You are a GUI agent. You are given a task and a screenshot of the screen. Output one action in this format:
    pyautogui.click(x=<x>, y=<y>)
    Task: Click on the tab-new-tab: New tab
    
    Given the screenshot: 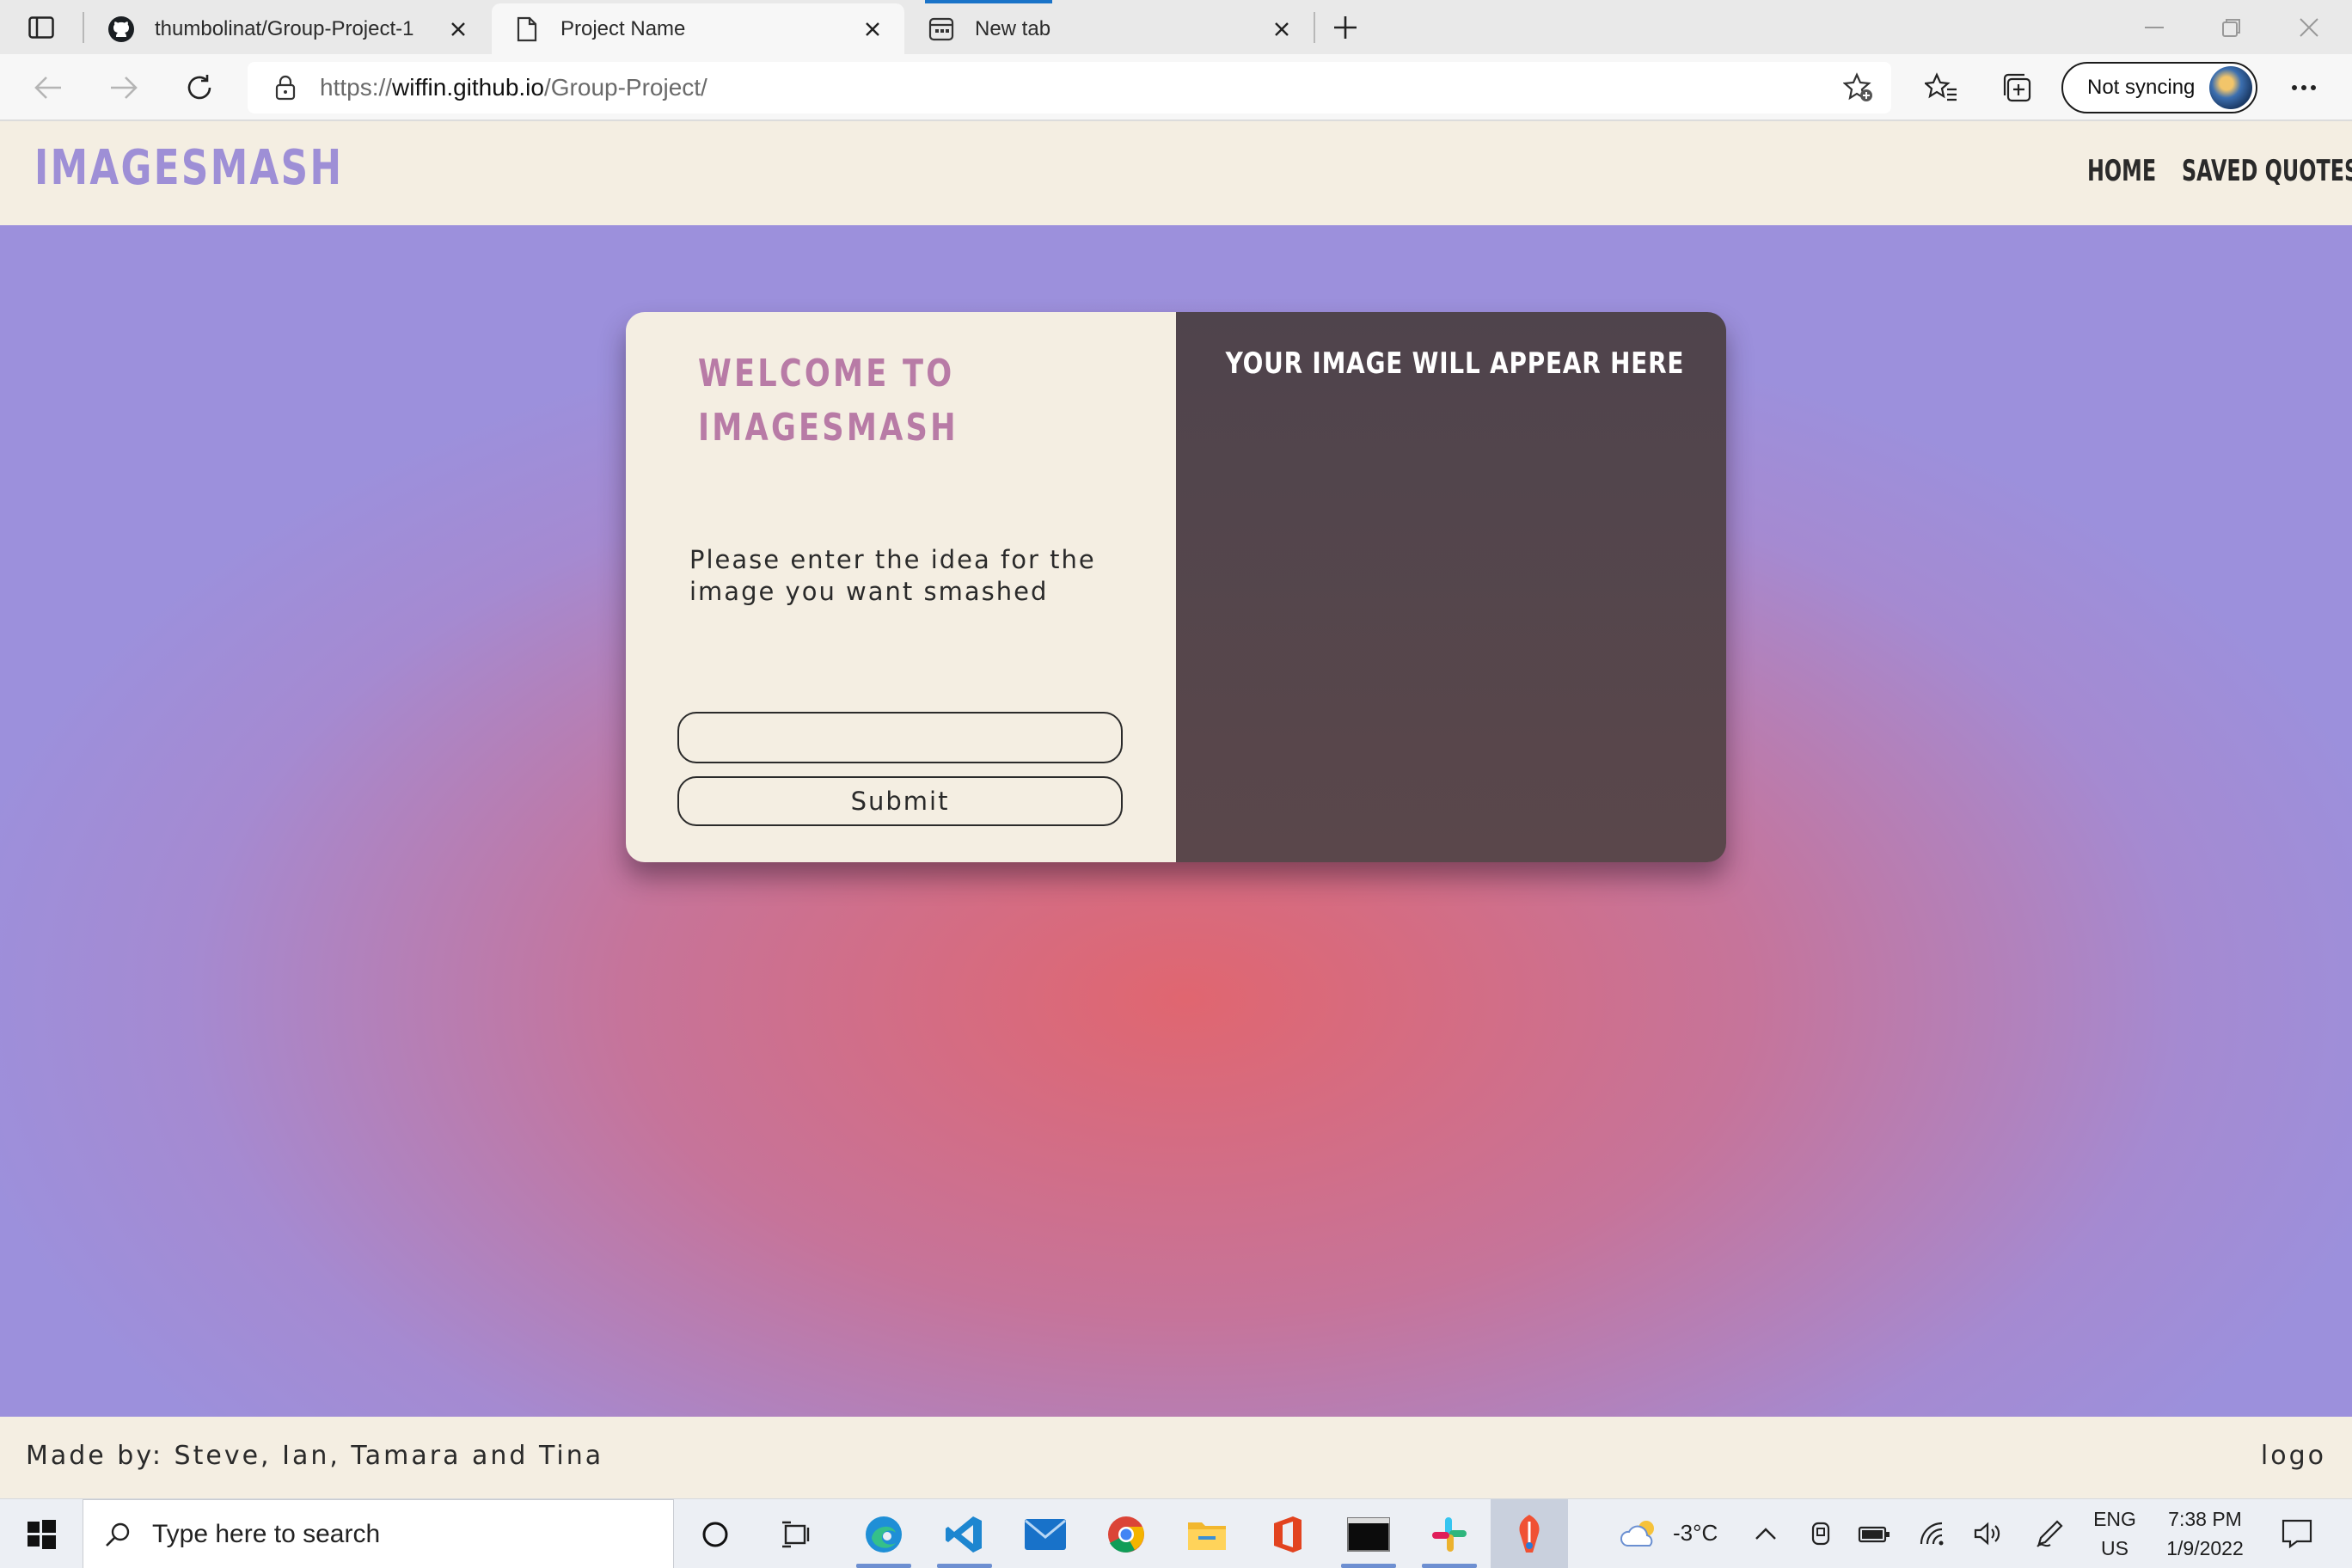 What is the action you would take?
    pyautogui.click(x=1110, y=28)
    